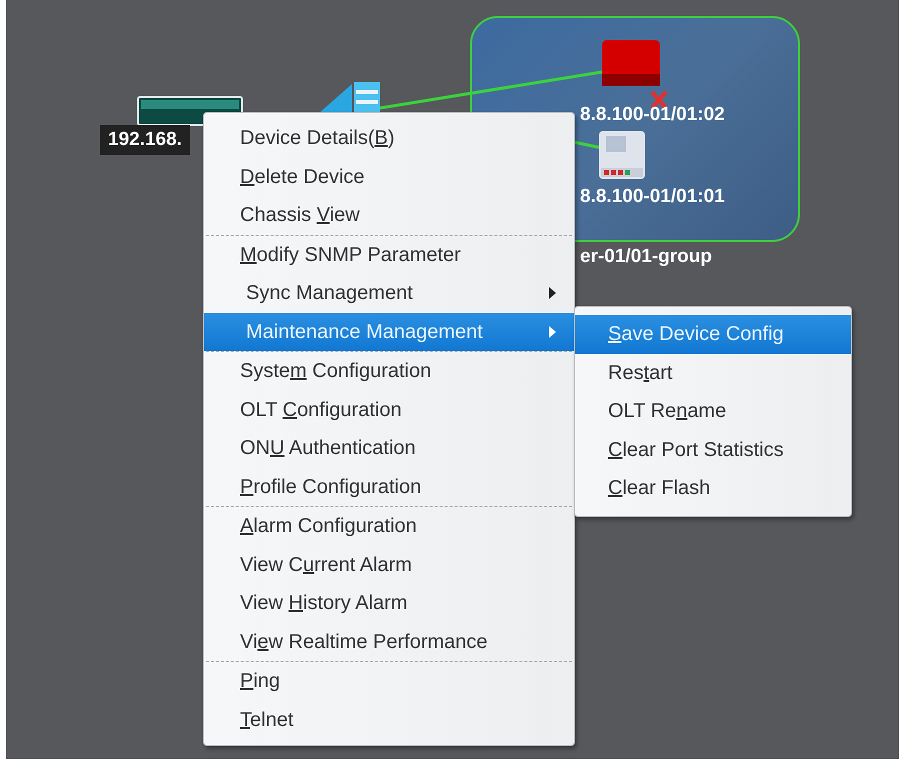  I want to click on menu-item: Ping, so click(389, 681).